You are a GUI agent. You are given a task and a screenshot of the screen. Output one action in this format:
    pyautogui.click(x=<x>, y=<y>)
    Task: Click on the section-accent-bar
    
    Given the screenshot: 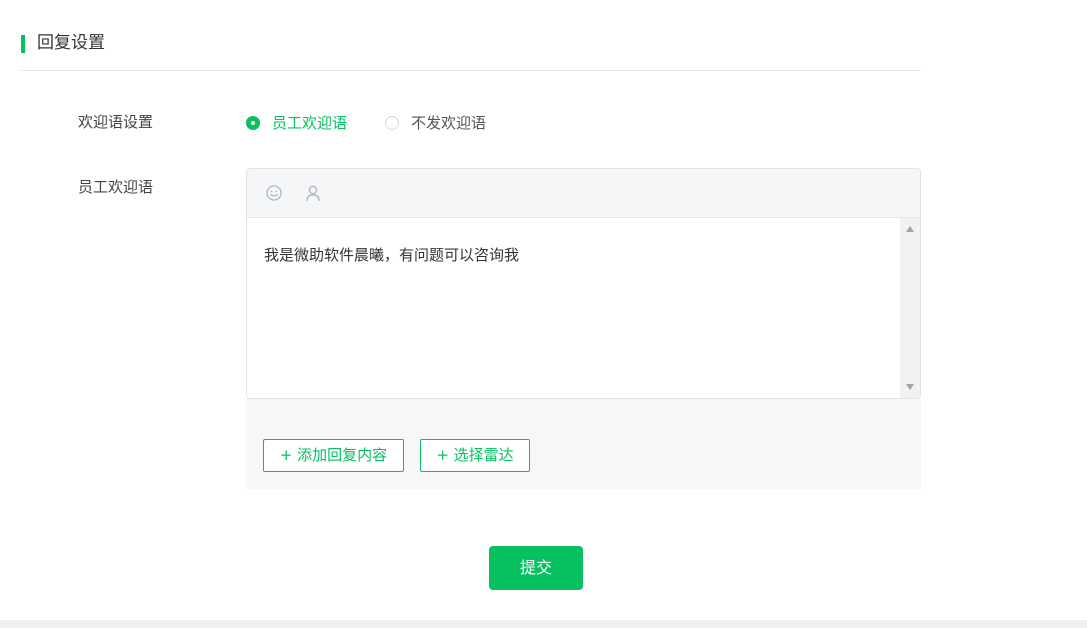 What is the action you would take?
    pyautogui.click(x=23, y=44)
    